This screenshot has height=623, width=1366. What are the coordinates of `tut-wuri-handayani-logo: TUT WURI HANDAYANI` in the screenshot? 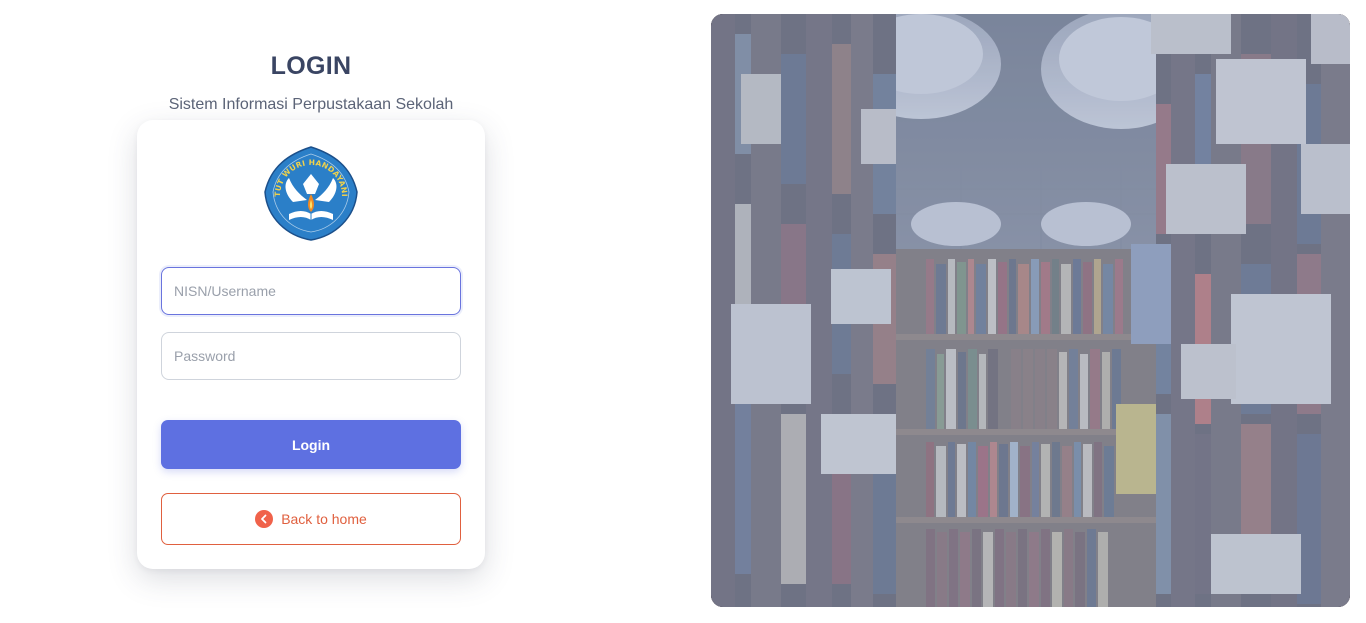 It's located at (311, 193).